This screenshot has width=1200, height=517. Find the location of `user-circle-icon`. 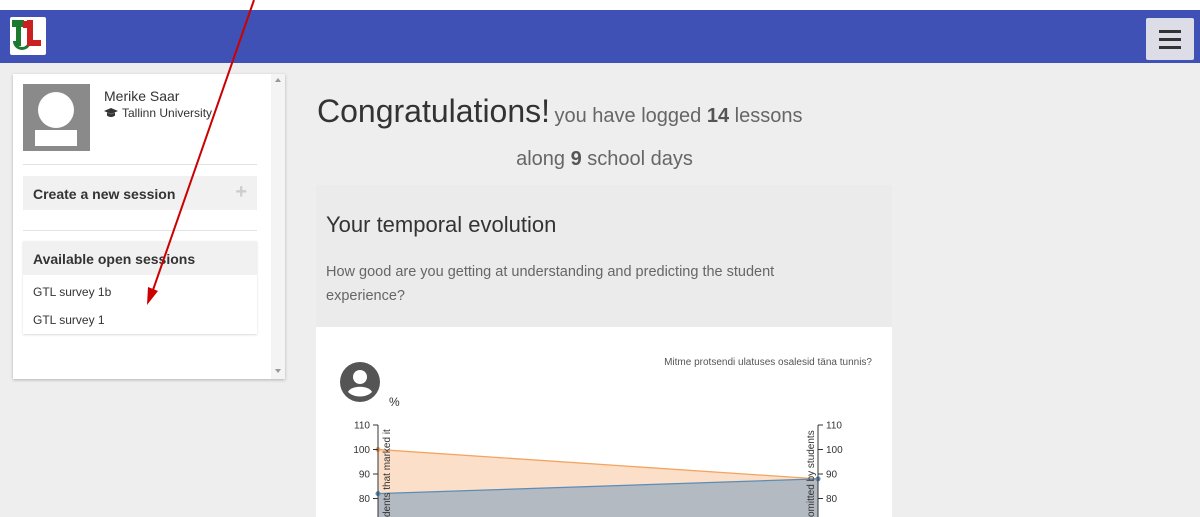

user-circle-icon is located at coordinates (360, 382).